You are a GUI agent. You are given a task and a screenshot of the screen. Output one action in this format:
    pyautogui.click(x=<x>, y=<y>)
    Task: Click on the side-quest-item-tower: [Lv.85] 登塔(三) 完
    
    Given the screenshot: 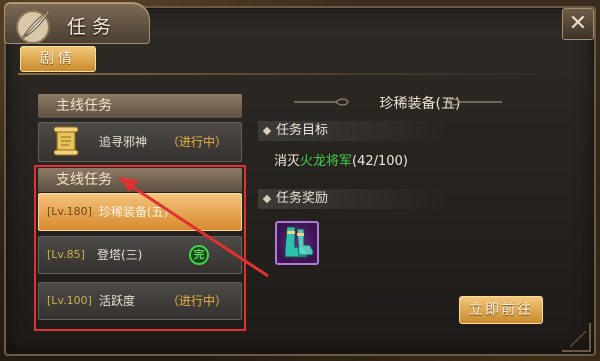 What is the action you would take?
    pyautogui.click(x=140, y=255)
    